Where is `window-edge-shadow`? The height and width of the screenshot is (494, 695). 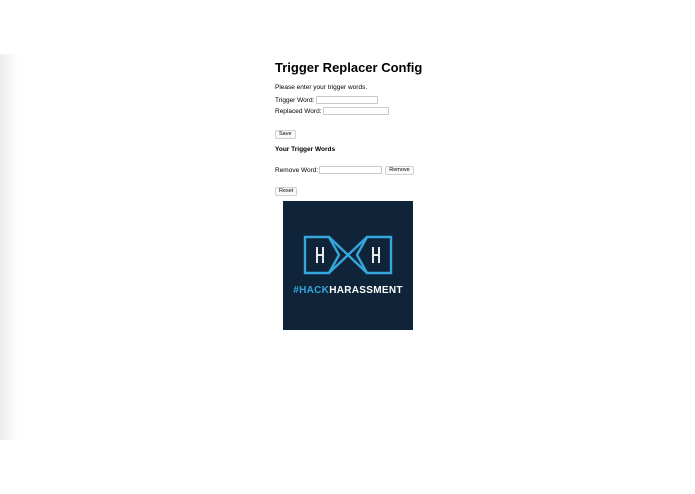 window-edge-shadow is located at coordinates (9, 247).